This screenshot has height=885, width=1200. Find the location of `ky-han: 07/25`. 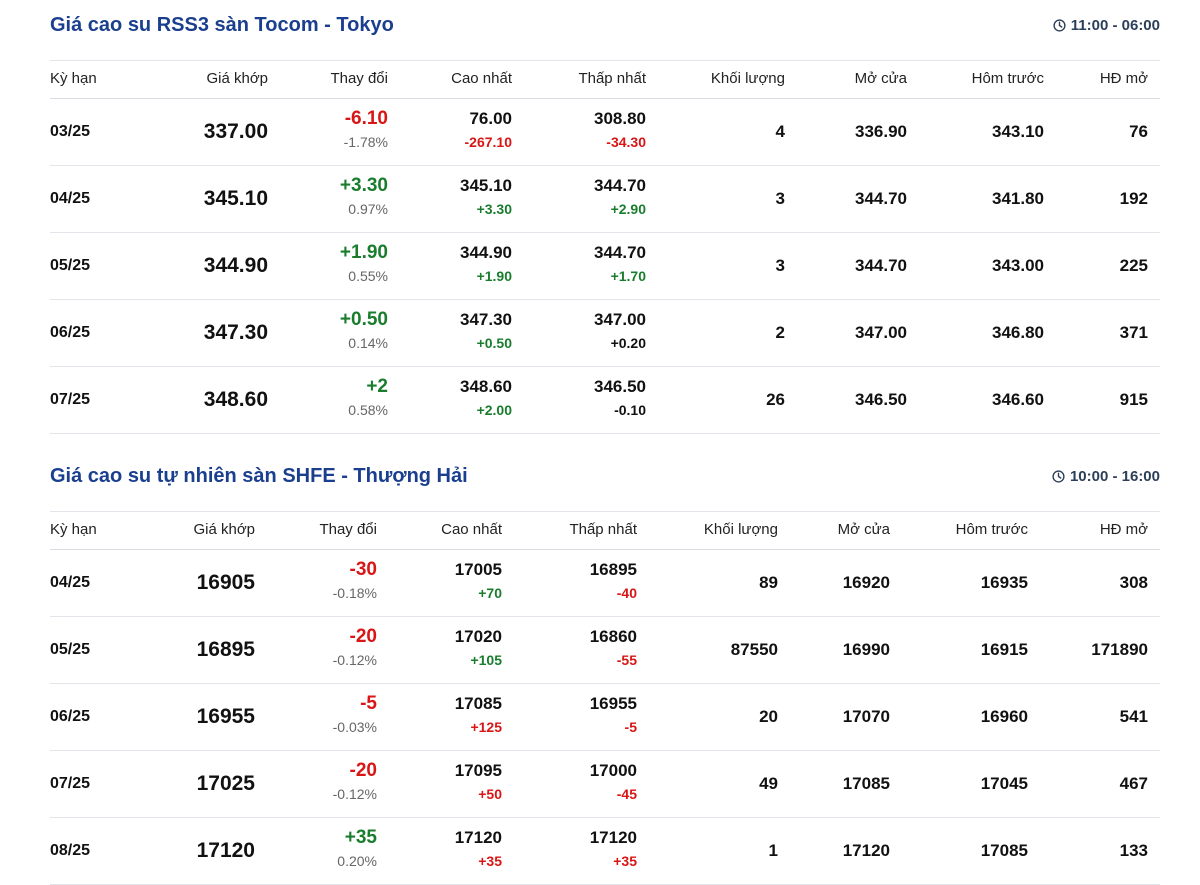

ky-han: 07/25 is located at coordinates (70, 783).